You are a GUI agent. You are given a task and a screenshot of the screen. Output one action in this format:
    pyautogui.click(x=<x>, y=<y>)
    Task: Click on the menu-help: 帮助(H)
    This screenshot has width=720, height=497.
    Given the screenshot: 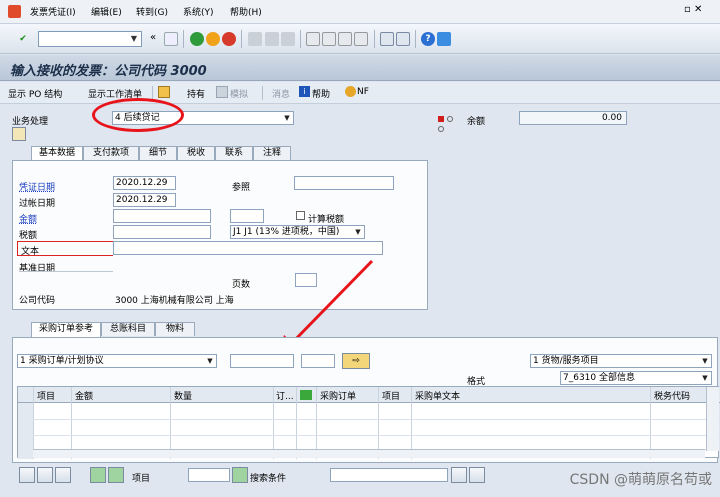 What is the action you would take?
    pyautogui.click(x=246, y=11)
    